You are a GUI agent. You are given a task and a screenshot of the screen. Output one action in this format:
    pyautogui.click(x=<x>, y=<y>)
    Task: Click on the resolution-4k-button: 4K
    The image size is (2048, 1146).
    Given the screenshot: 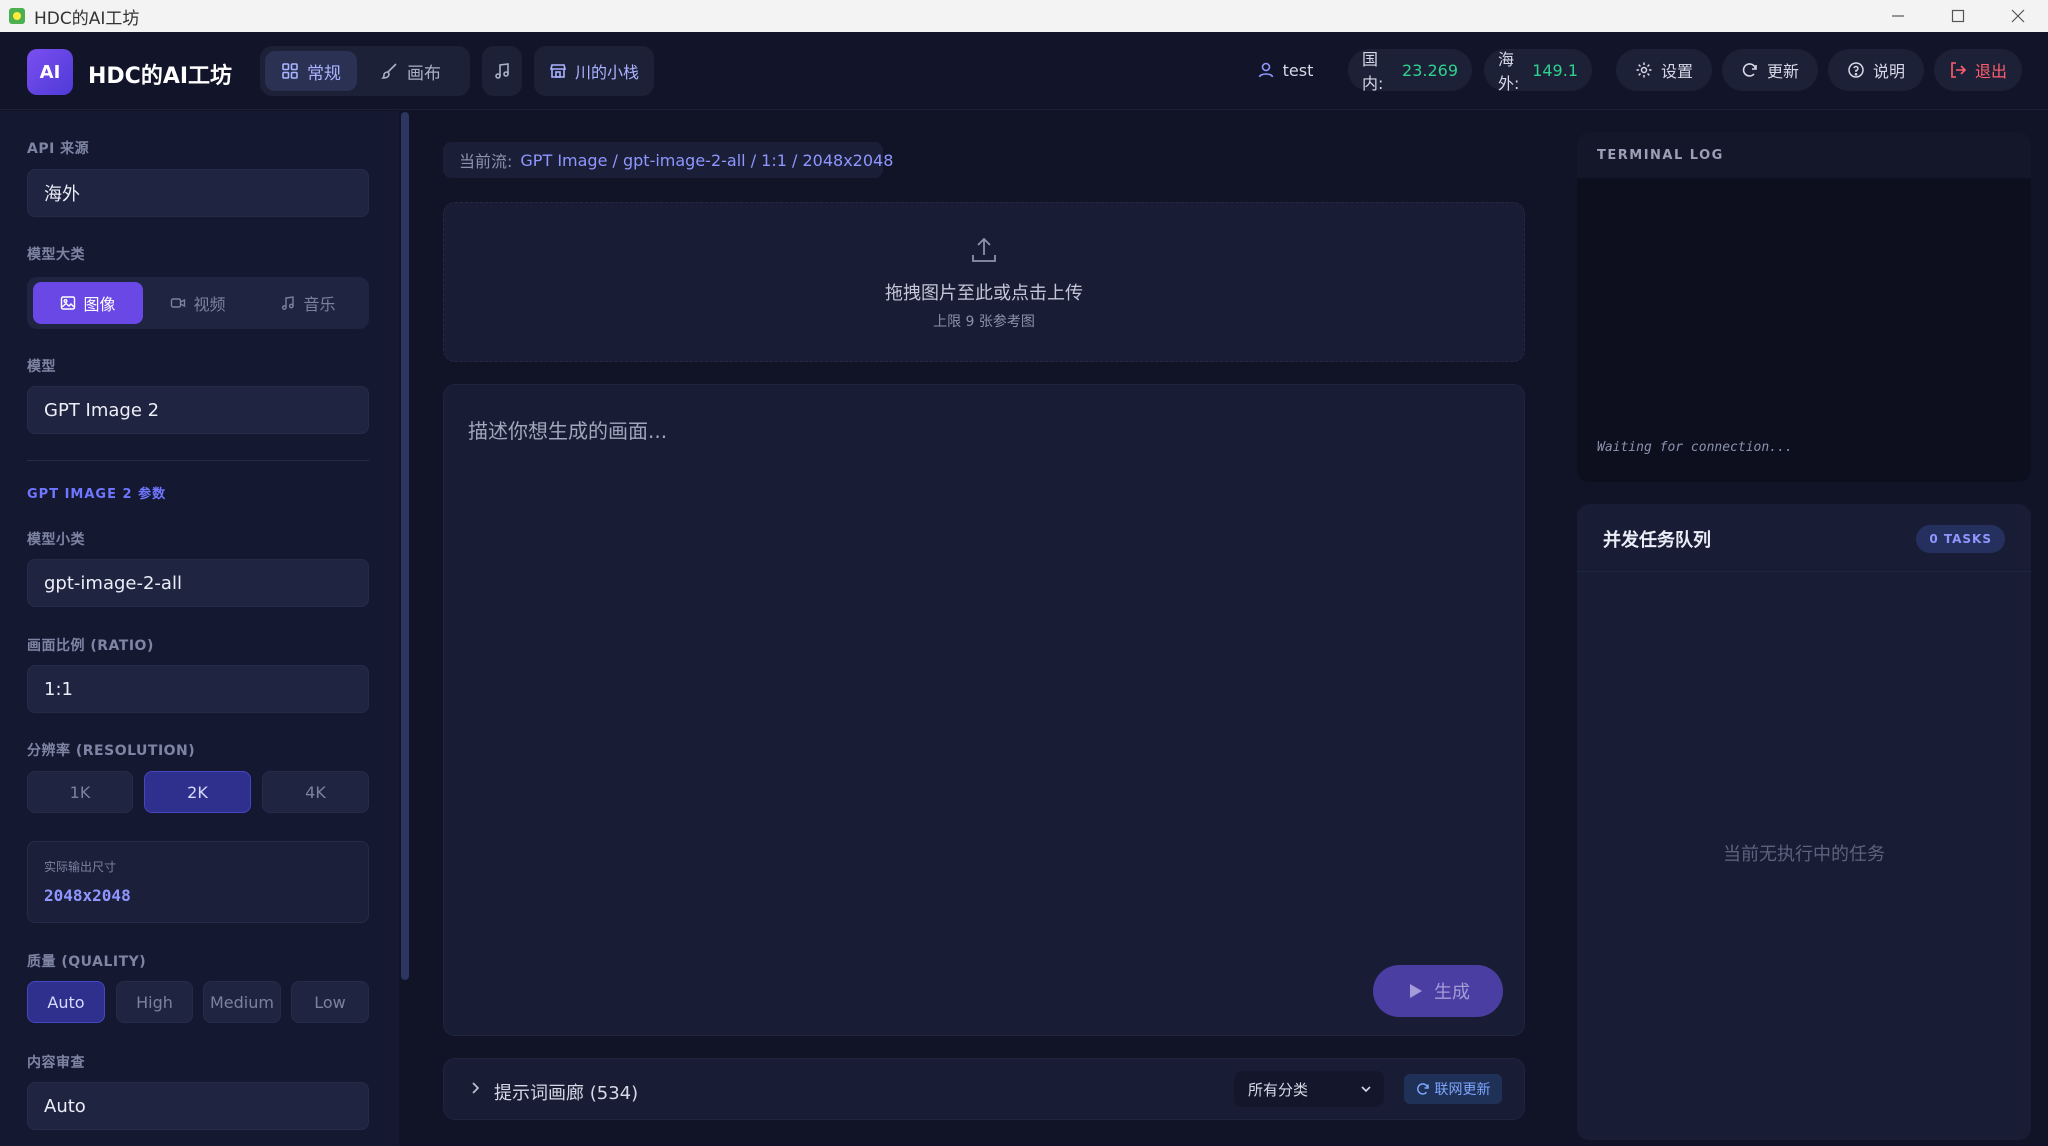 What is the action you would take?
    pyautogui.click(x=315, y=792)
    